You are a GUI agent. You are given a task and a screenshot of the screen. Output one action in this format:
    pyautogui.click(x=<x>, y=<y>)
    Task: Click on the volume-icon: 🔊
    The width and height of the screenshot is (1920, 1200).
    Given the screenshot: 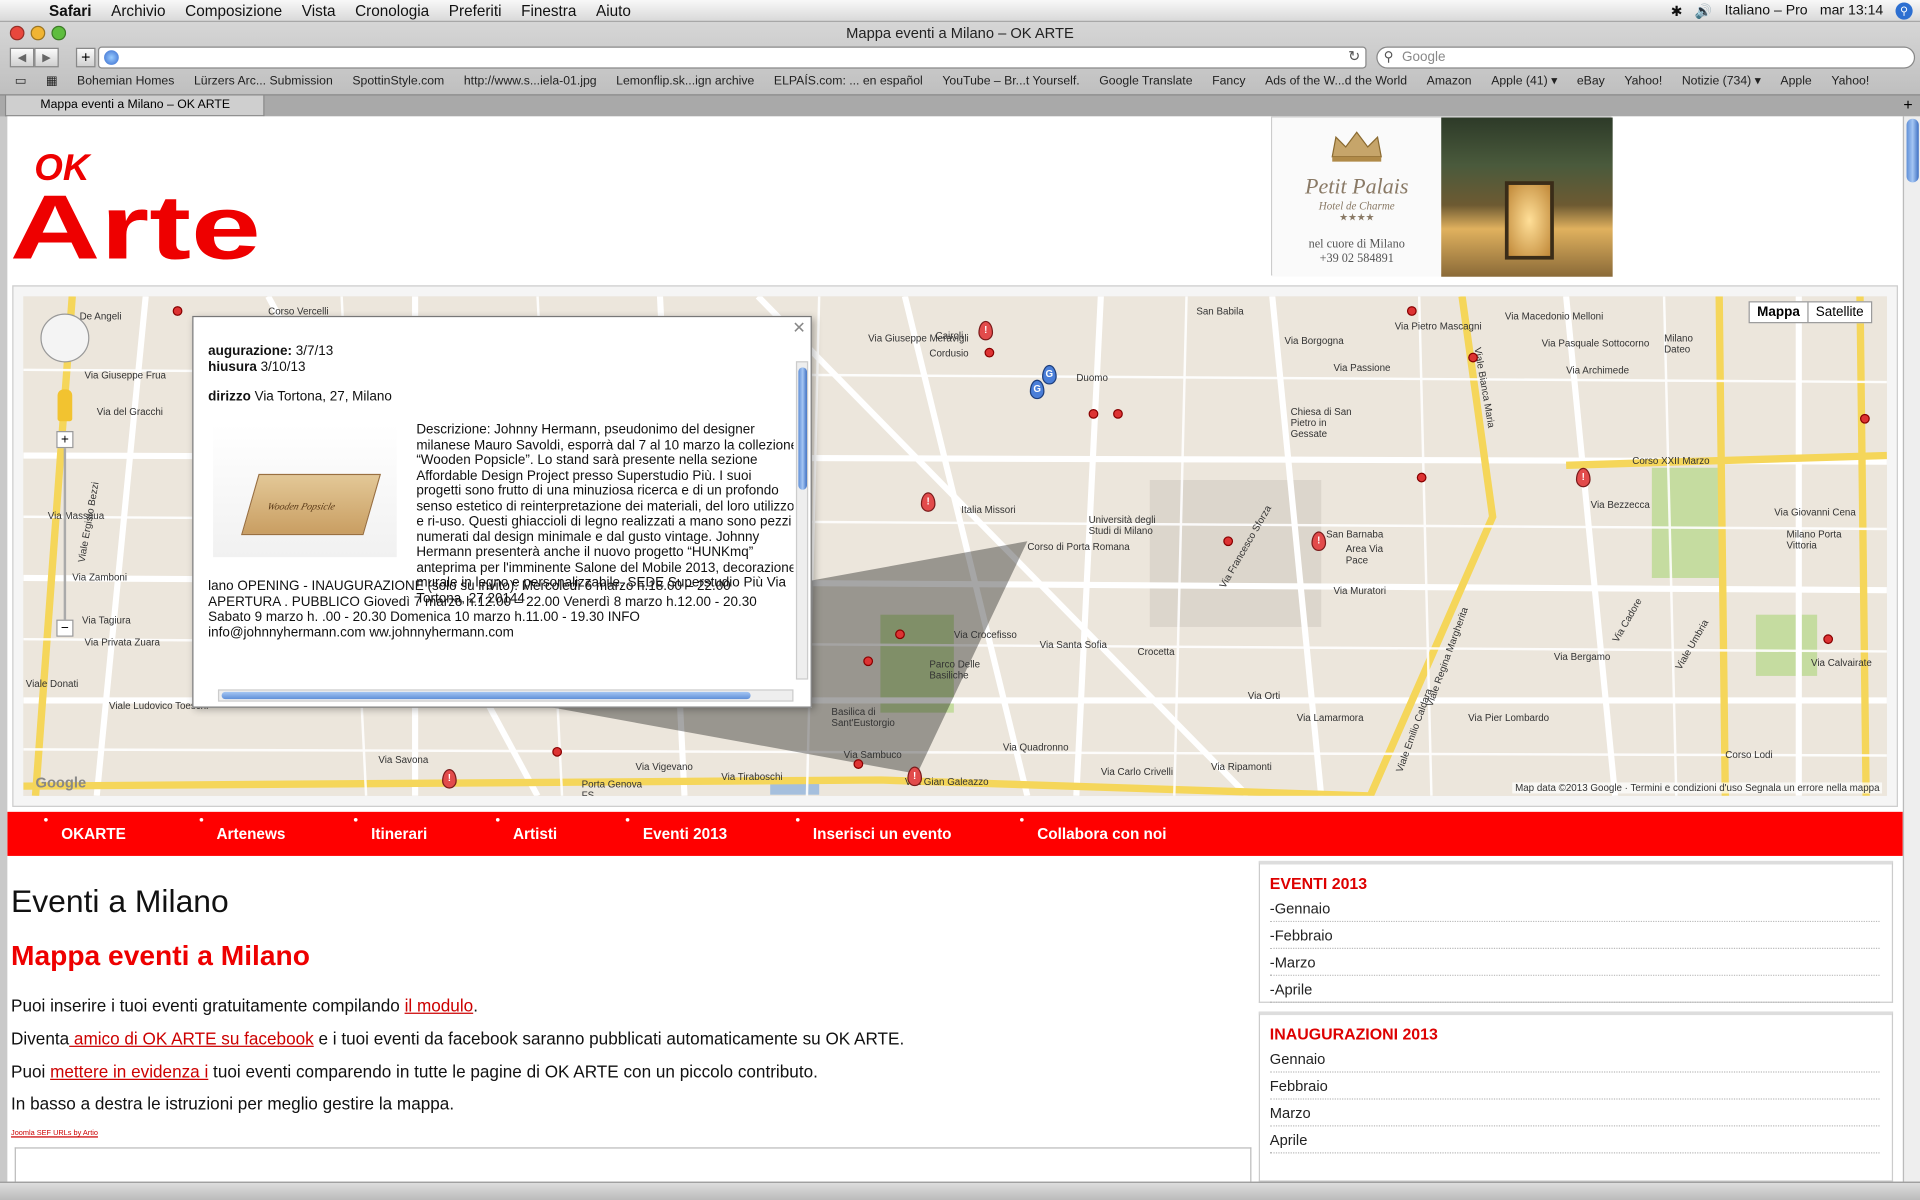 What is the action you would take?
    pyautogui.click(x=1704, y=11)
    